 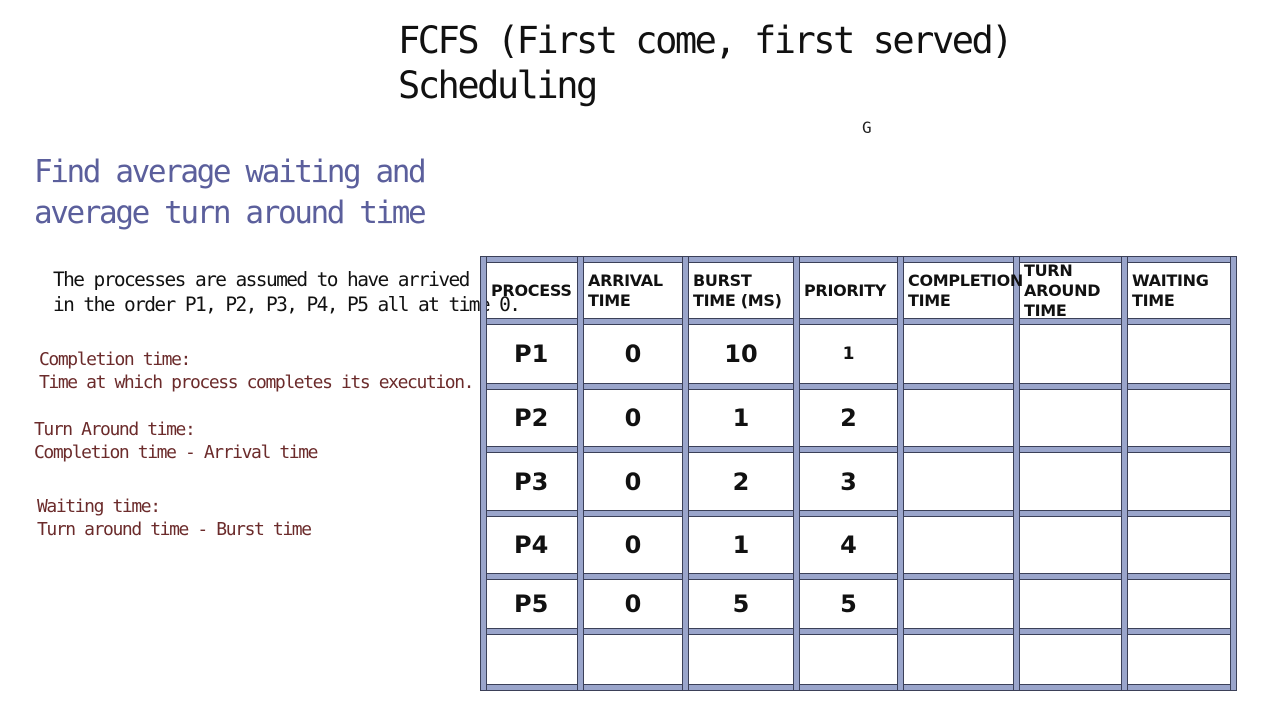 I want to click on table-header-line: AROUND, so click(x=1062, y=290).